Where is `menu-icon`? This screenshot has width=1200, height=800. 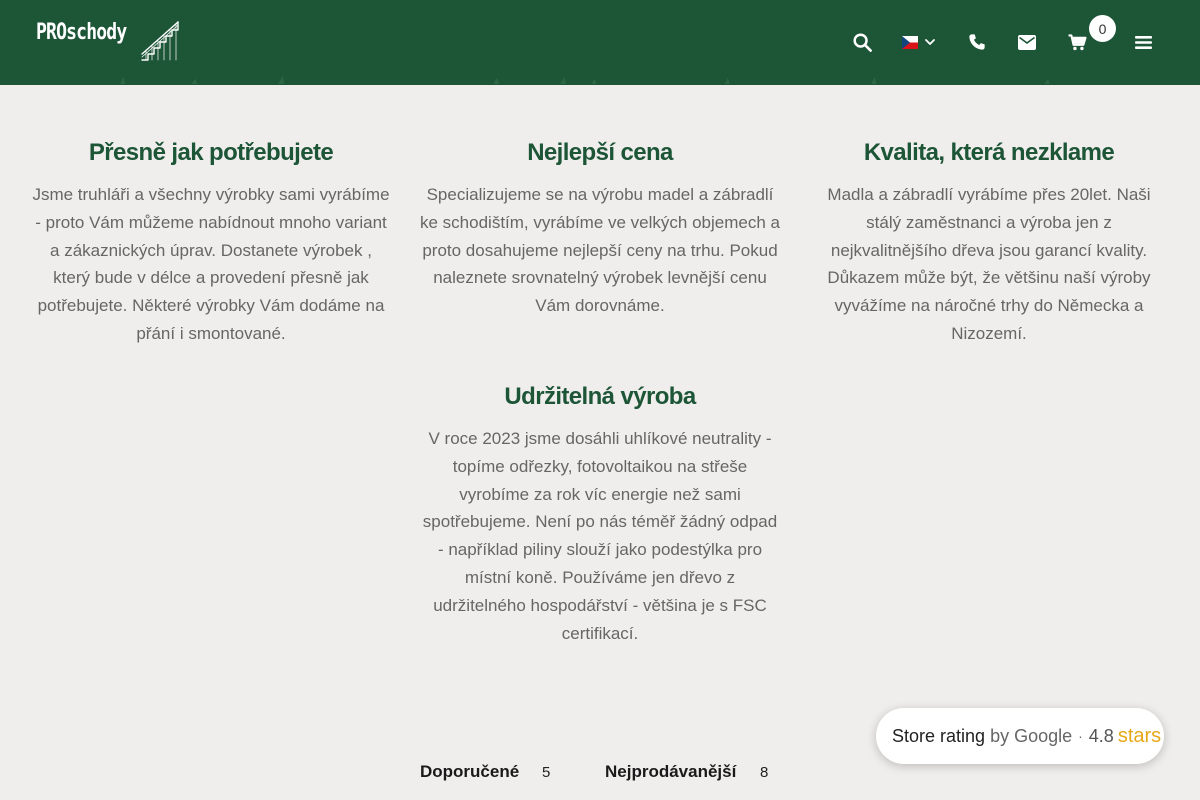
menu-icon is located at coordinates (1143, 42).